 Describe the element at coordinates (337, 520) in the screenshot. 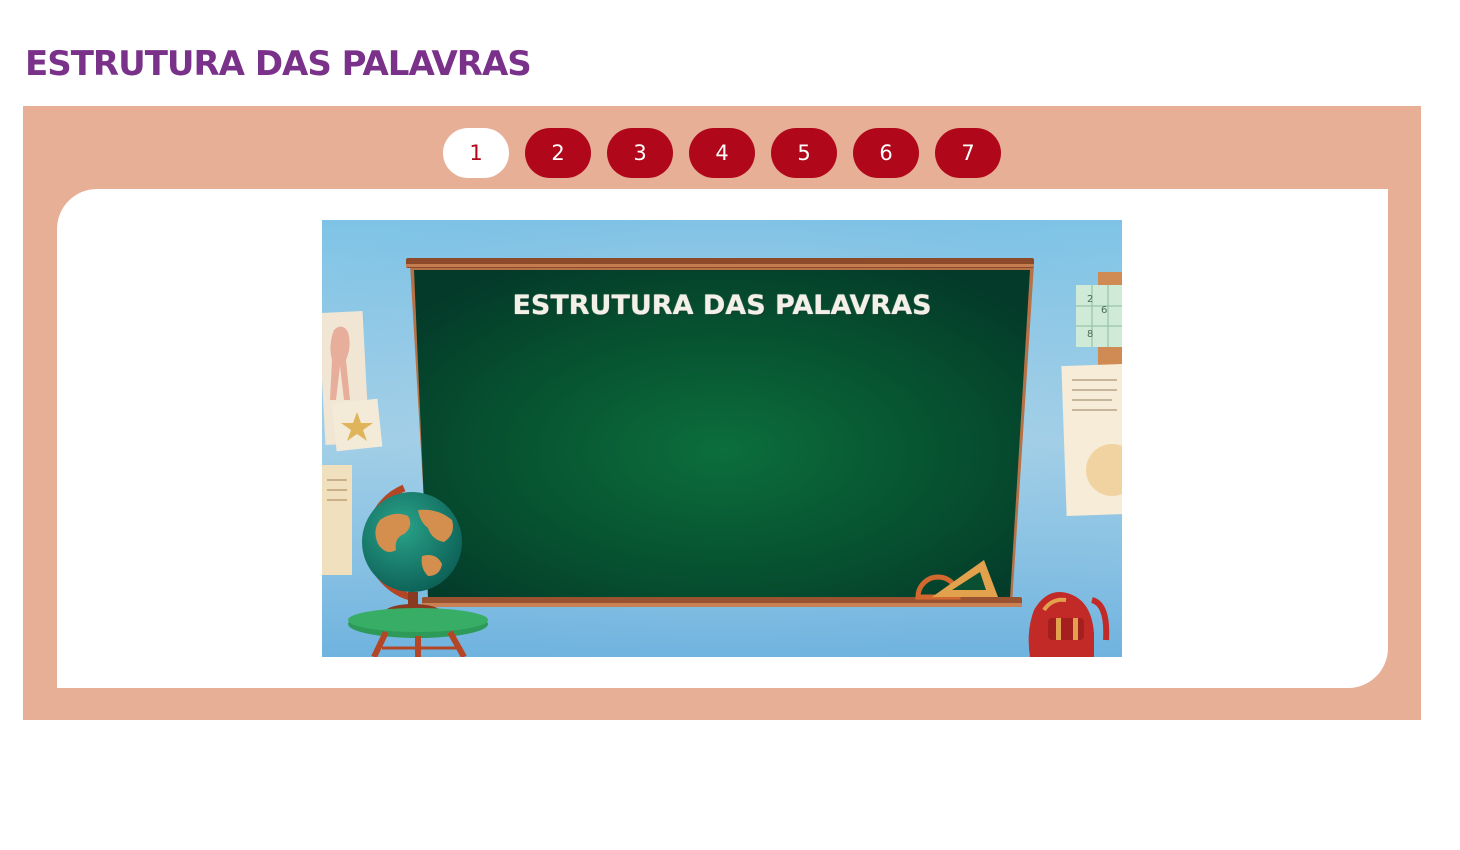

I see `paper-poster` at that location.